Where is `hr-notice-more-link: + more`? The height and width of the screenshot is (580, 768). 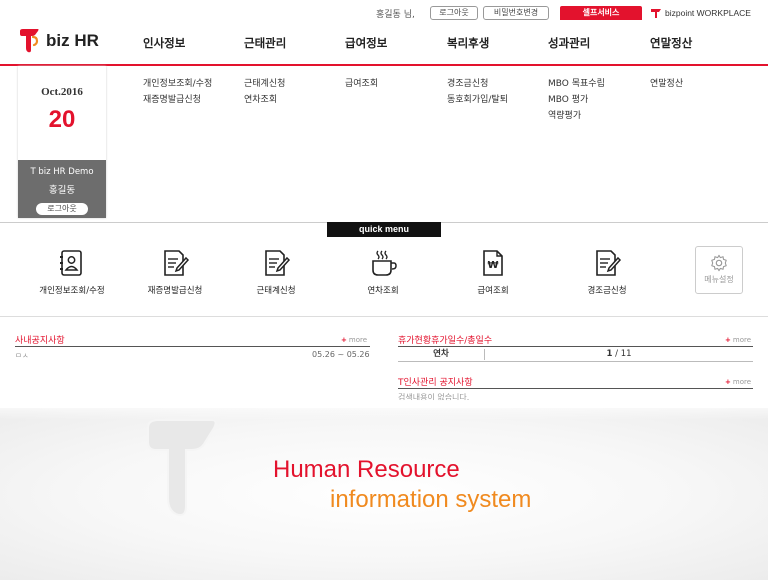 hr-notice-more-link: + more is located at coordinates (738, 382).